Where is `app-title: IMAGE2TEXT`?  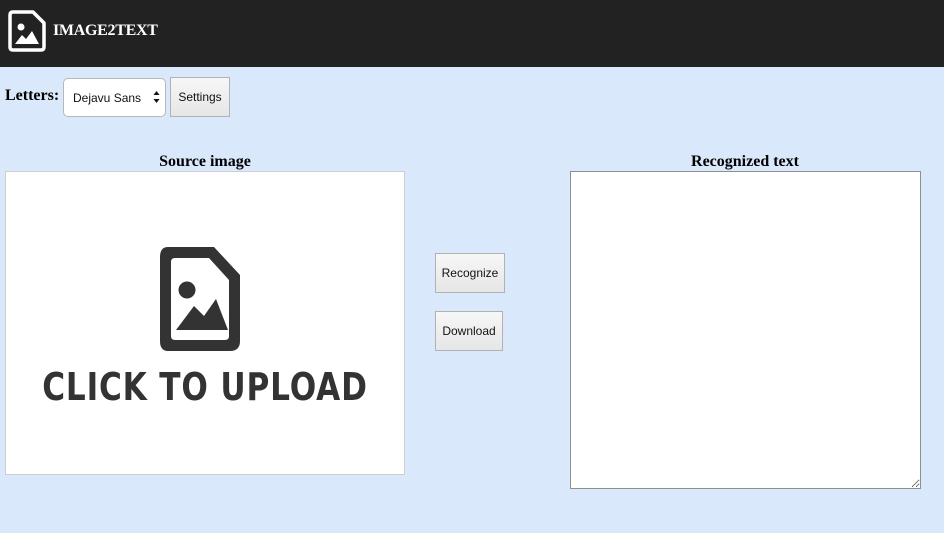
app-title: IMAGE2TEXT is located at coordinates (105, 30).